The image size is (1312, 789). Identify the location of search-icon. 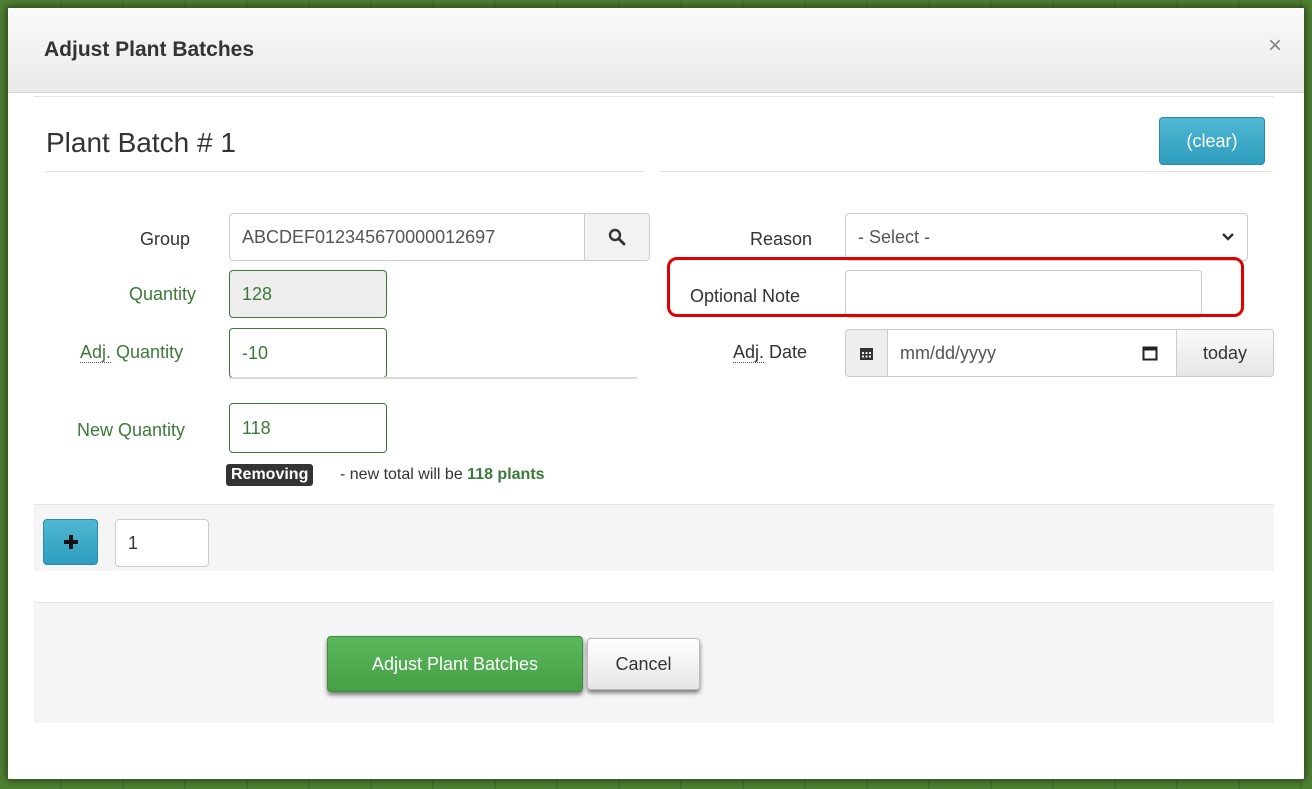
(617, 237).